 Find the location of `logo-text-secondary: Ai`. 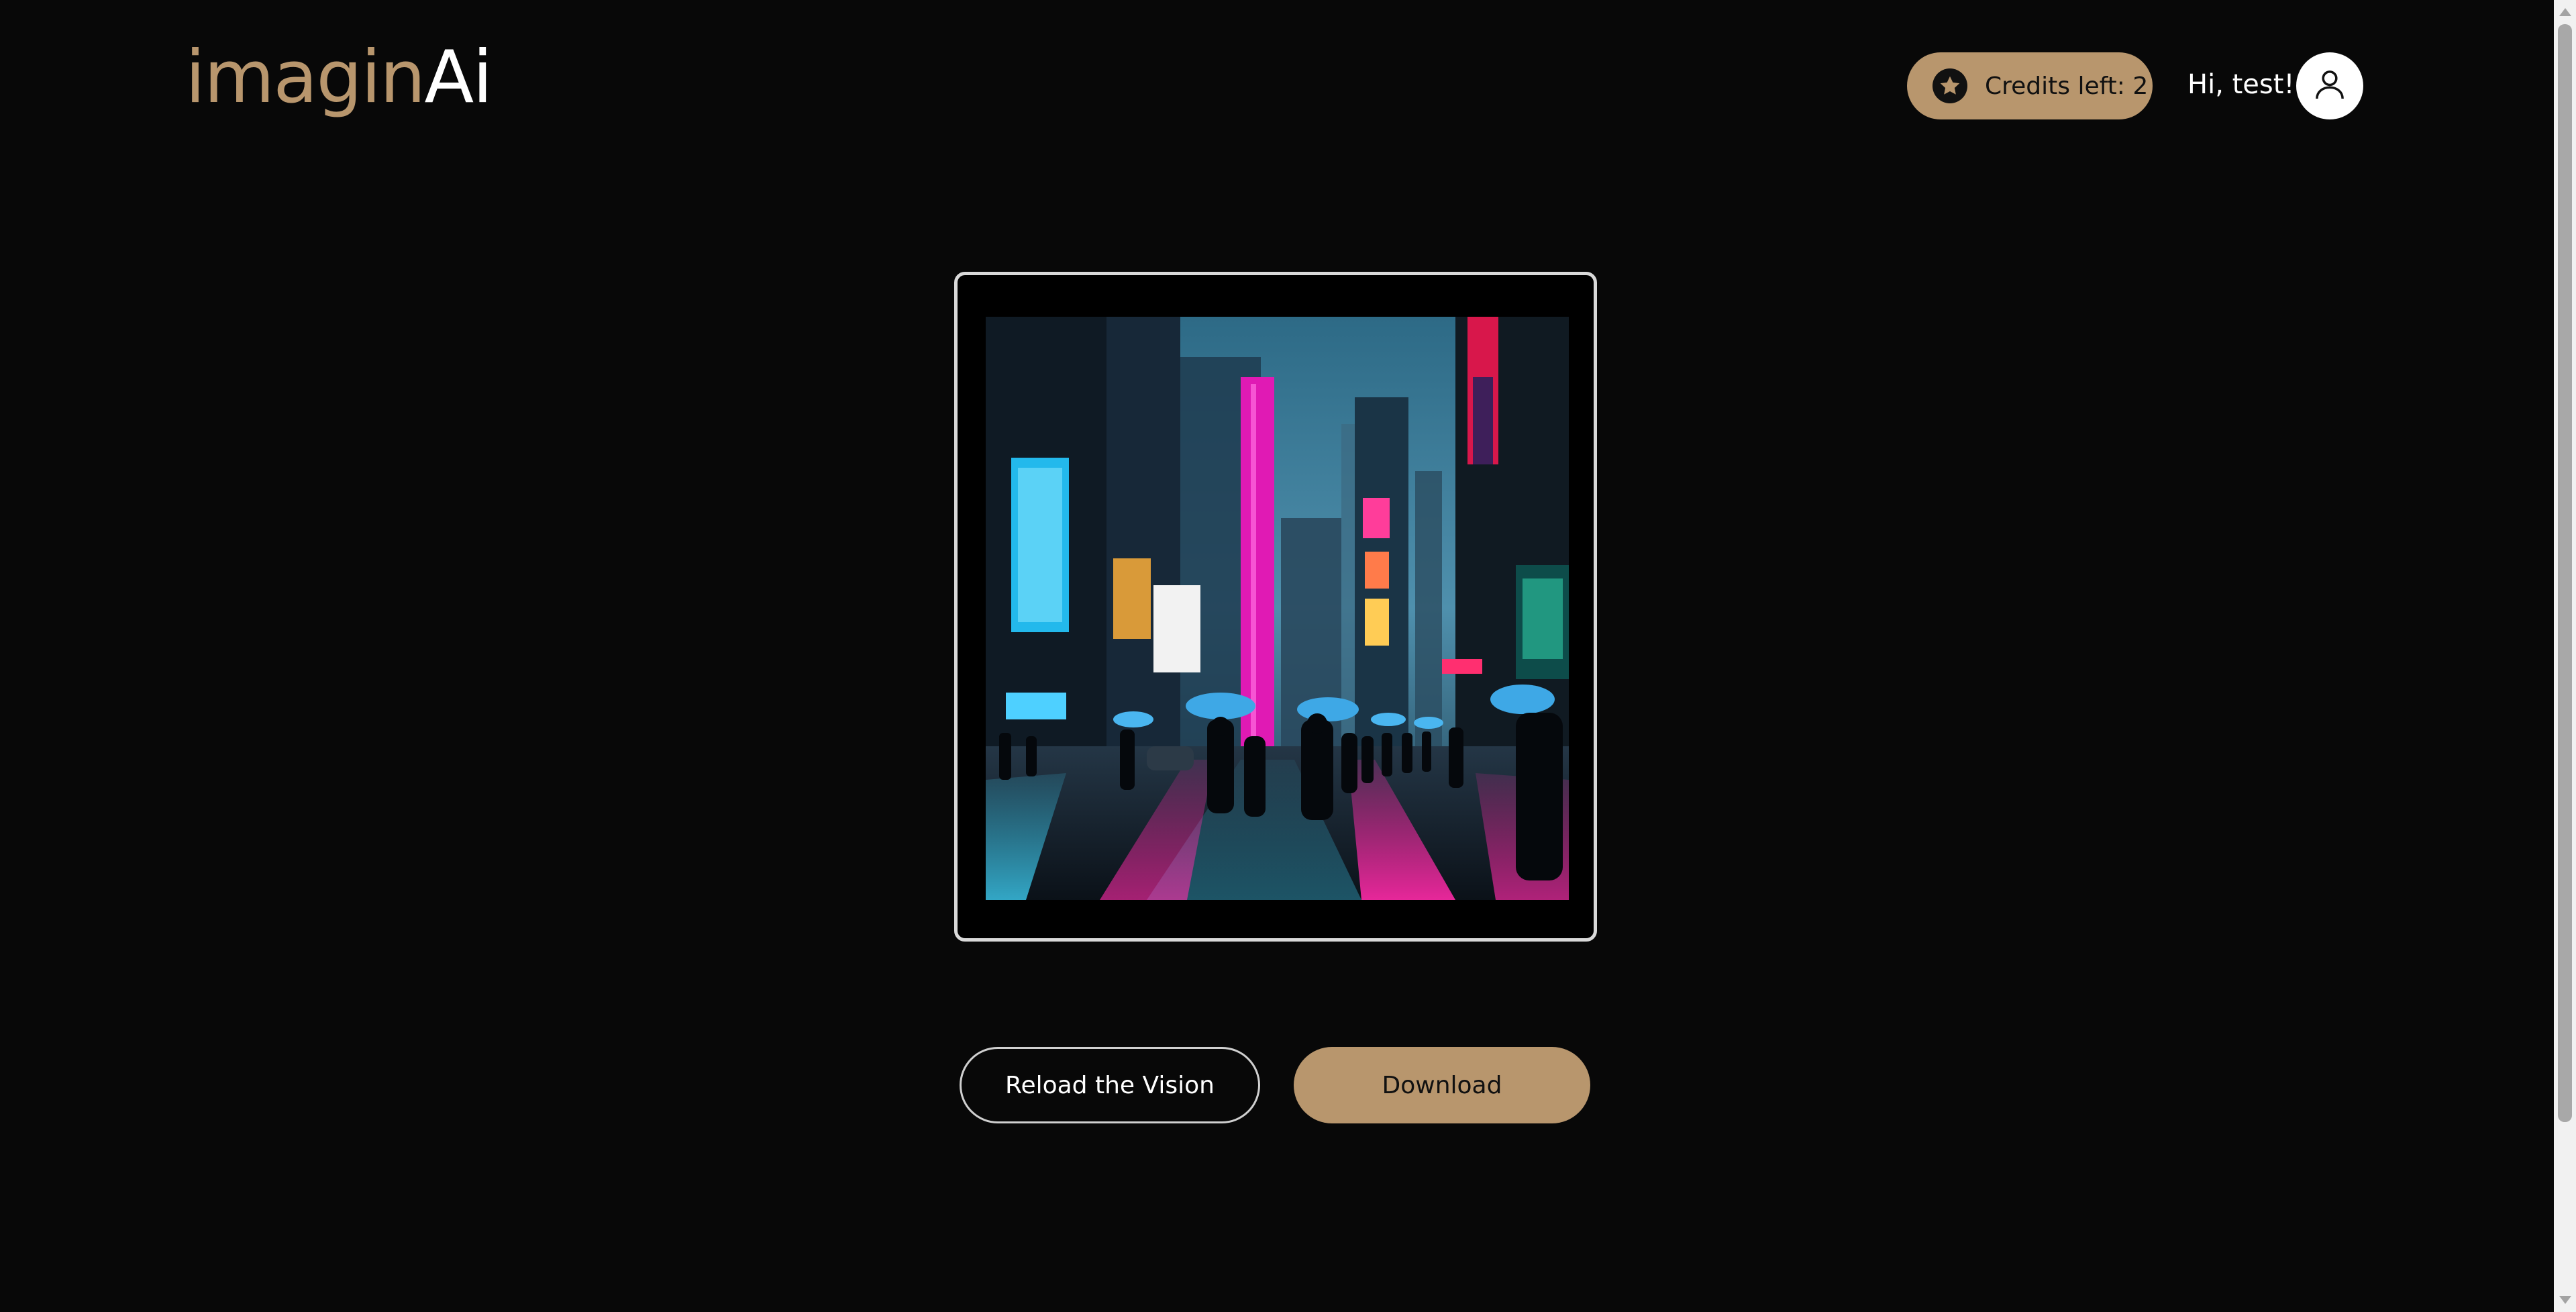

logo-text-secondary: Ai is located at coordinates (458, 77).